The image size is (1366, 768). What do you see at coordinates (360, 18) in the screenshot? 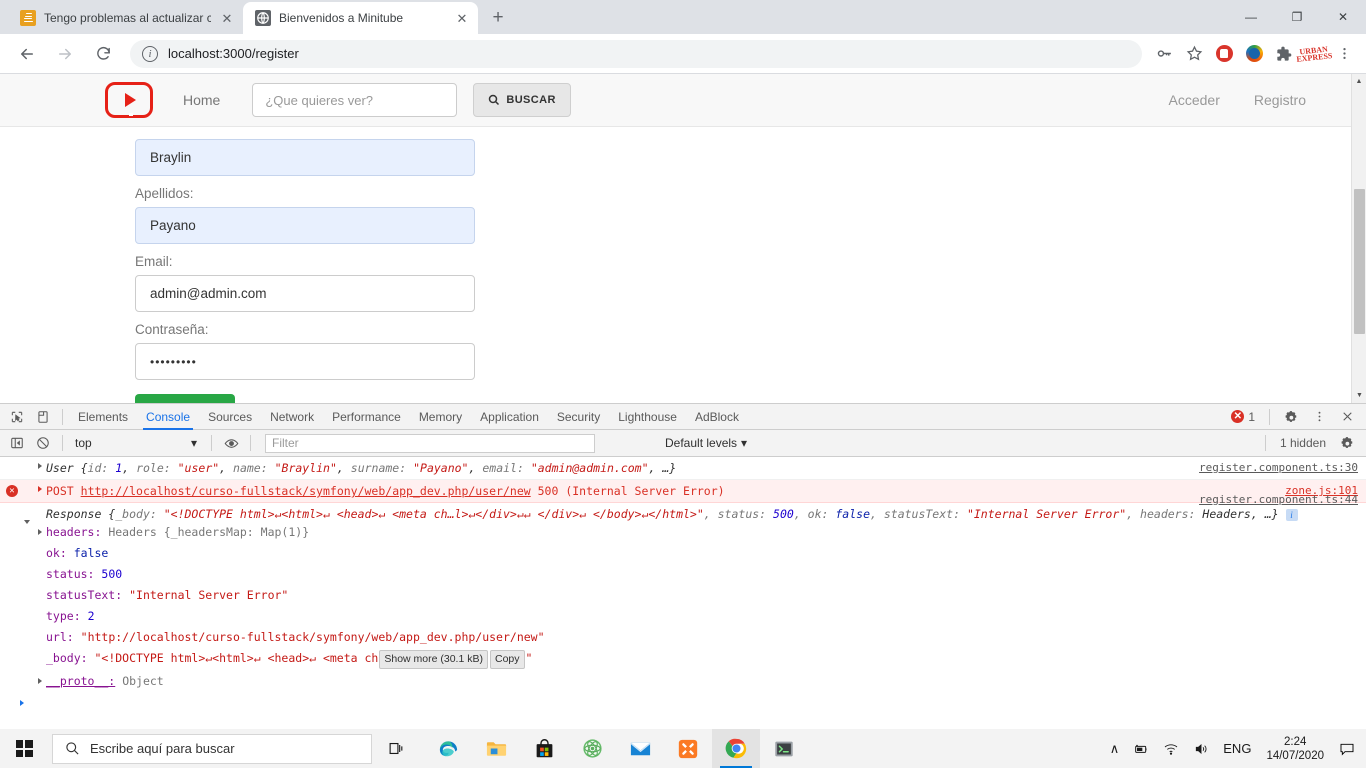
I see `browser-tab-2: Bienvenidos a Minitube ✕` at bounding box center [360, 18].